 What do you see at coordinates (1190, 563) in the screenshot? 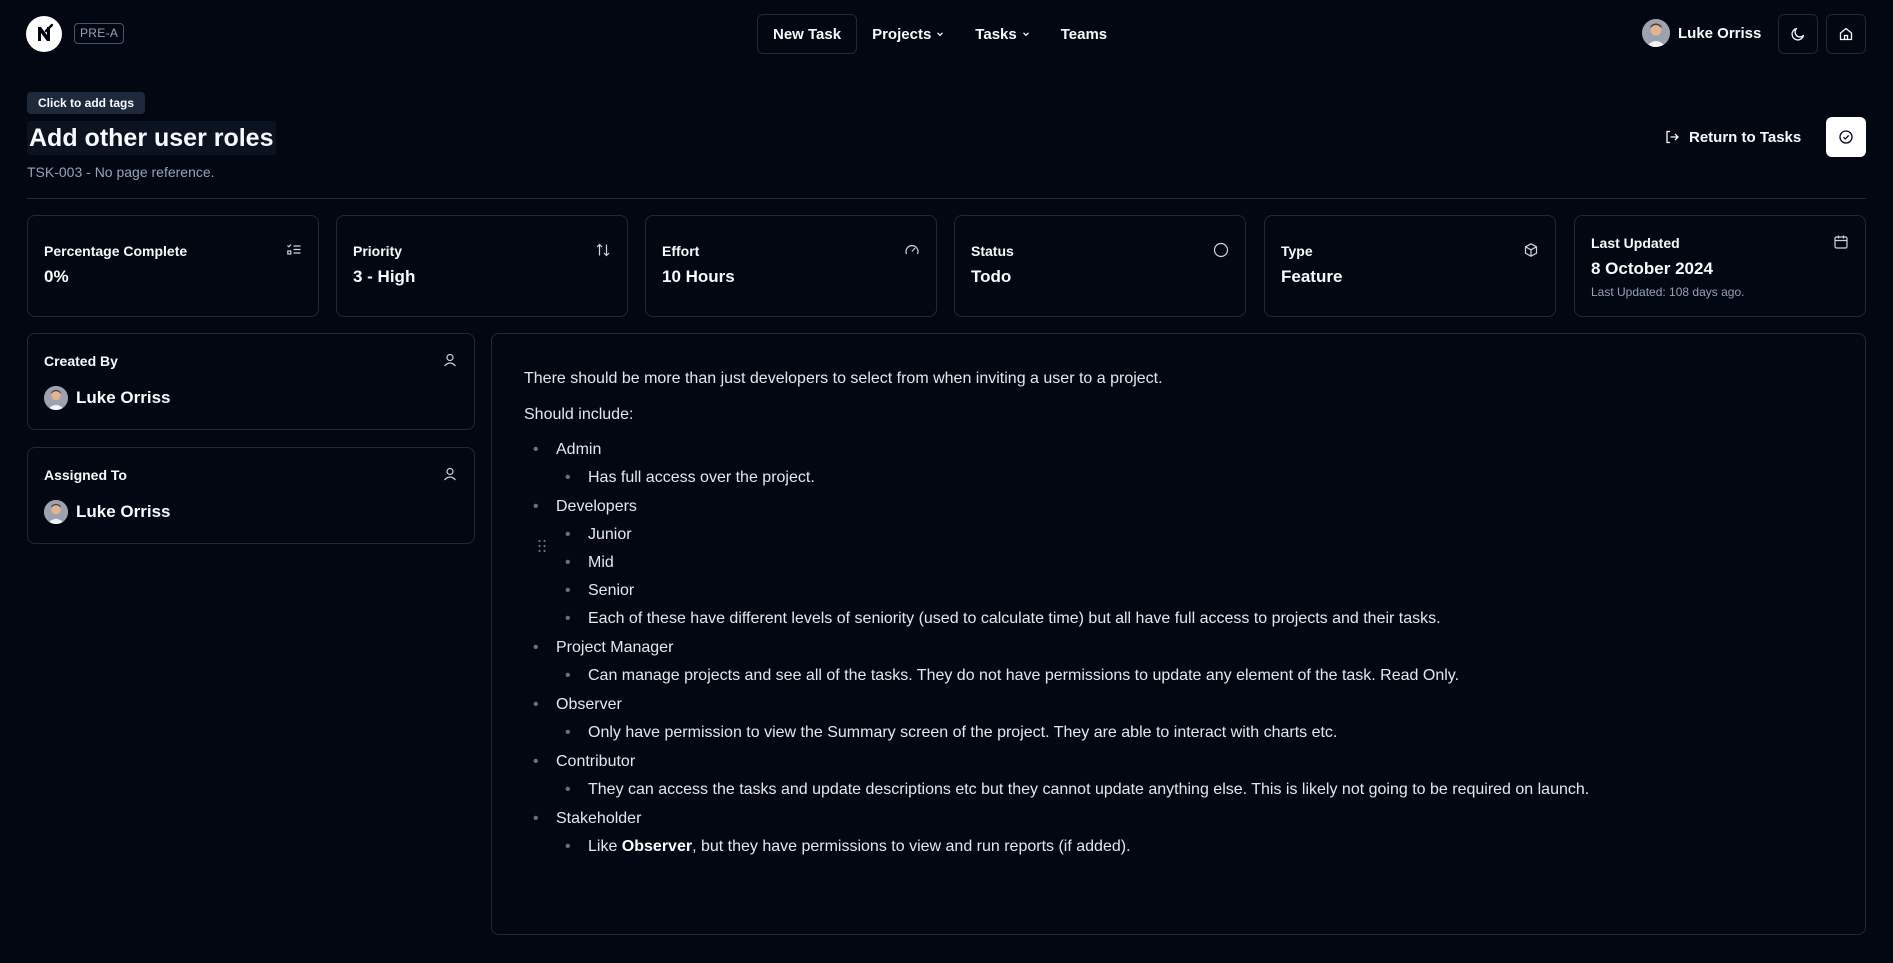
I see `role-detail: Mid` at bounding box center [1190, 563].